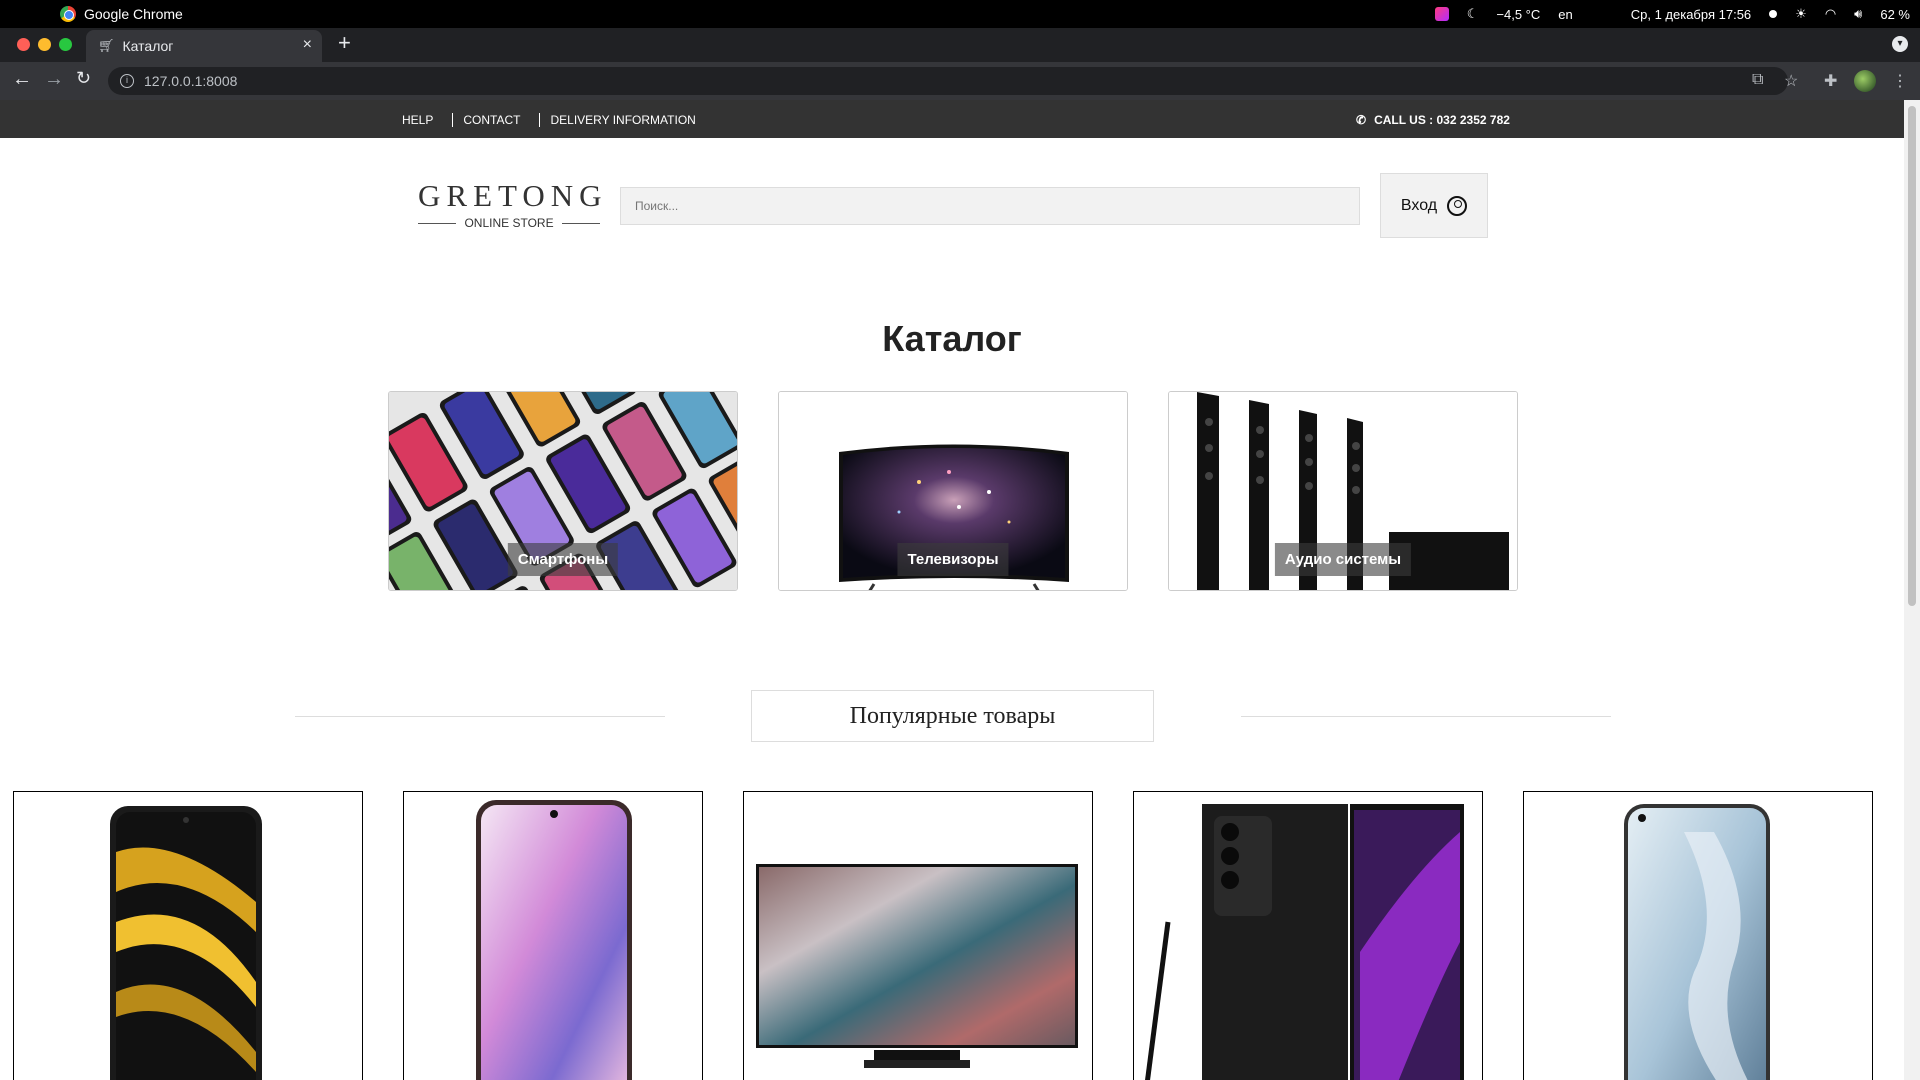  What do you see at coordinates (1419, 205) in the screenshot?
I see `login-label: Вход` at bounding box center [1419, 205].